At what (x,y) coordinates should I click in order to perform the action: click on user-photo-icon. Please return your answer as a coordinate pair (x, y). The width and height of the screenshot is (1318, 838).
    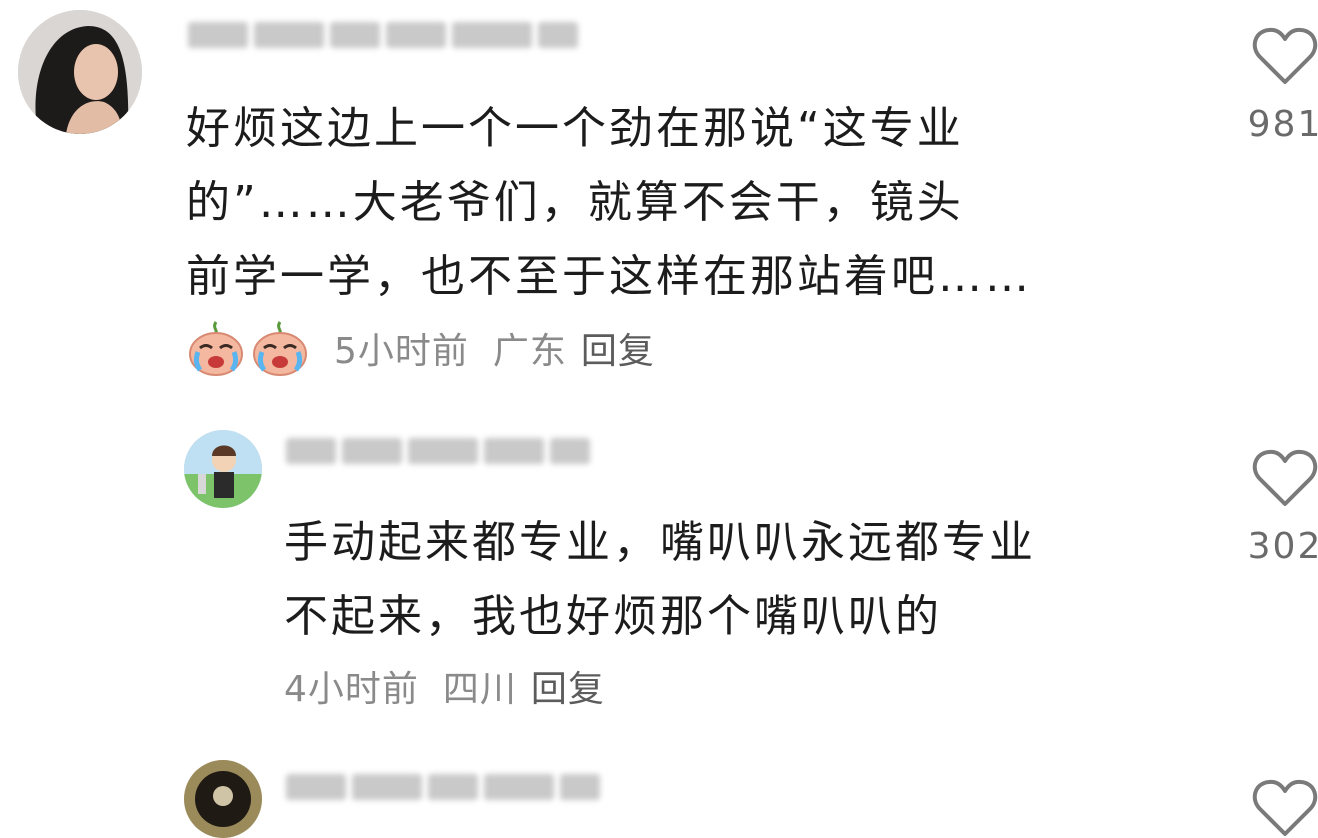
    Looking at the image, I should click on (80, 72).